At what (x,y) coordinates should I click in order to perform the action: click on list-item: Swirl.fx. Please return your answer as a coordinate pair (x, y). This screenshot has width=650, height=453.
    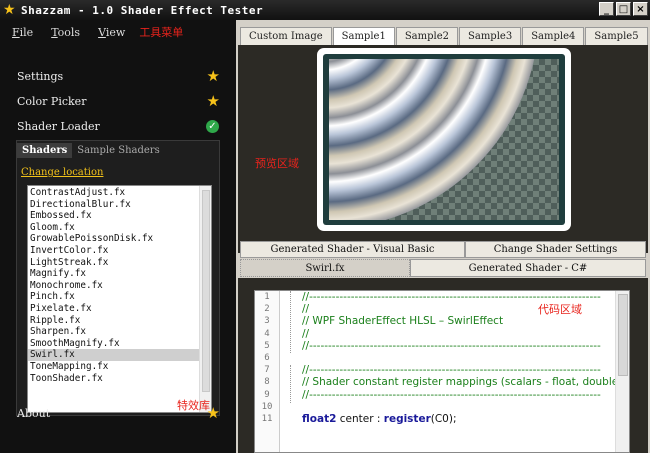
    Looking at the image, I should click on (114, 355).